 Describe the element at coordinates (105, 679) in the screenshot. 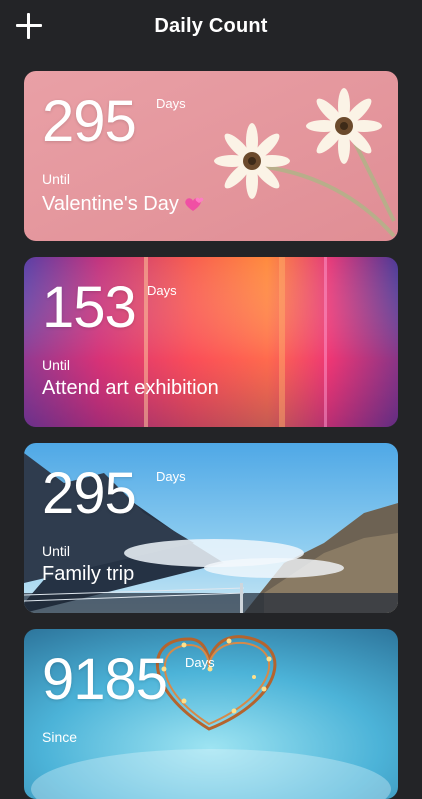

I see `day-count: 9185` at that location.